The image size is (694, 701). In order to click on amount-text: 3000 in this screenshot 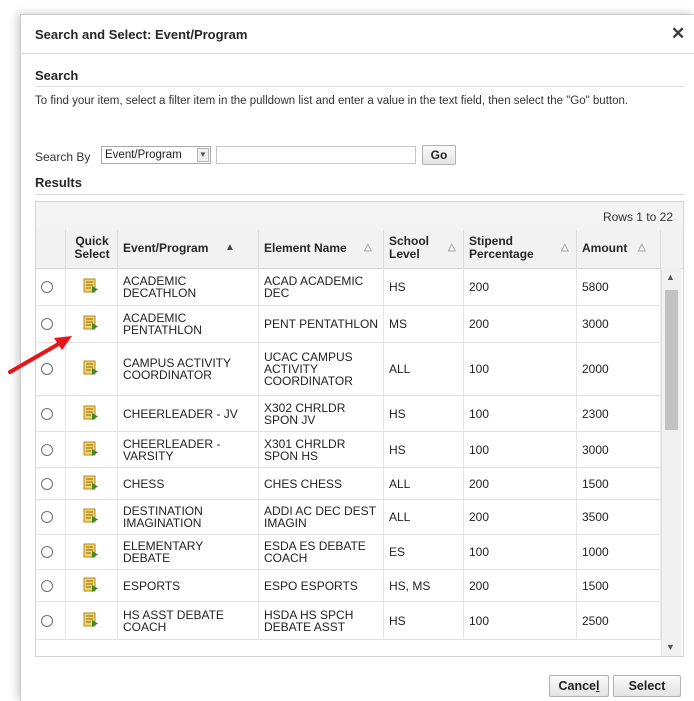, I will do `click(595, 324)`.